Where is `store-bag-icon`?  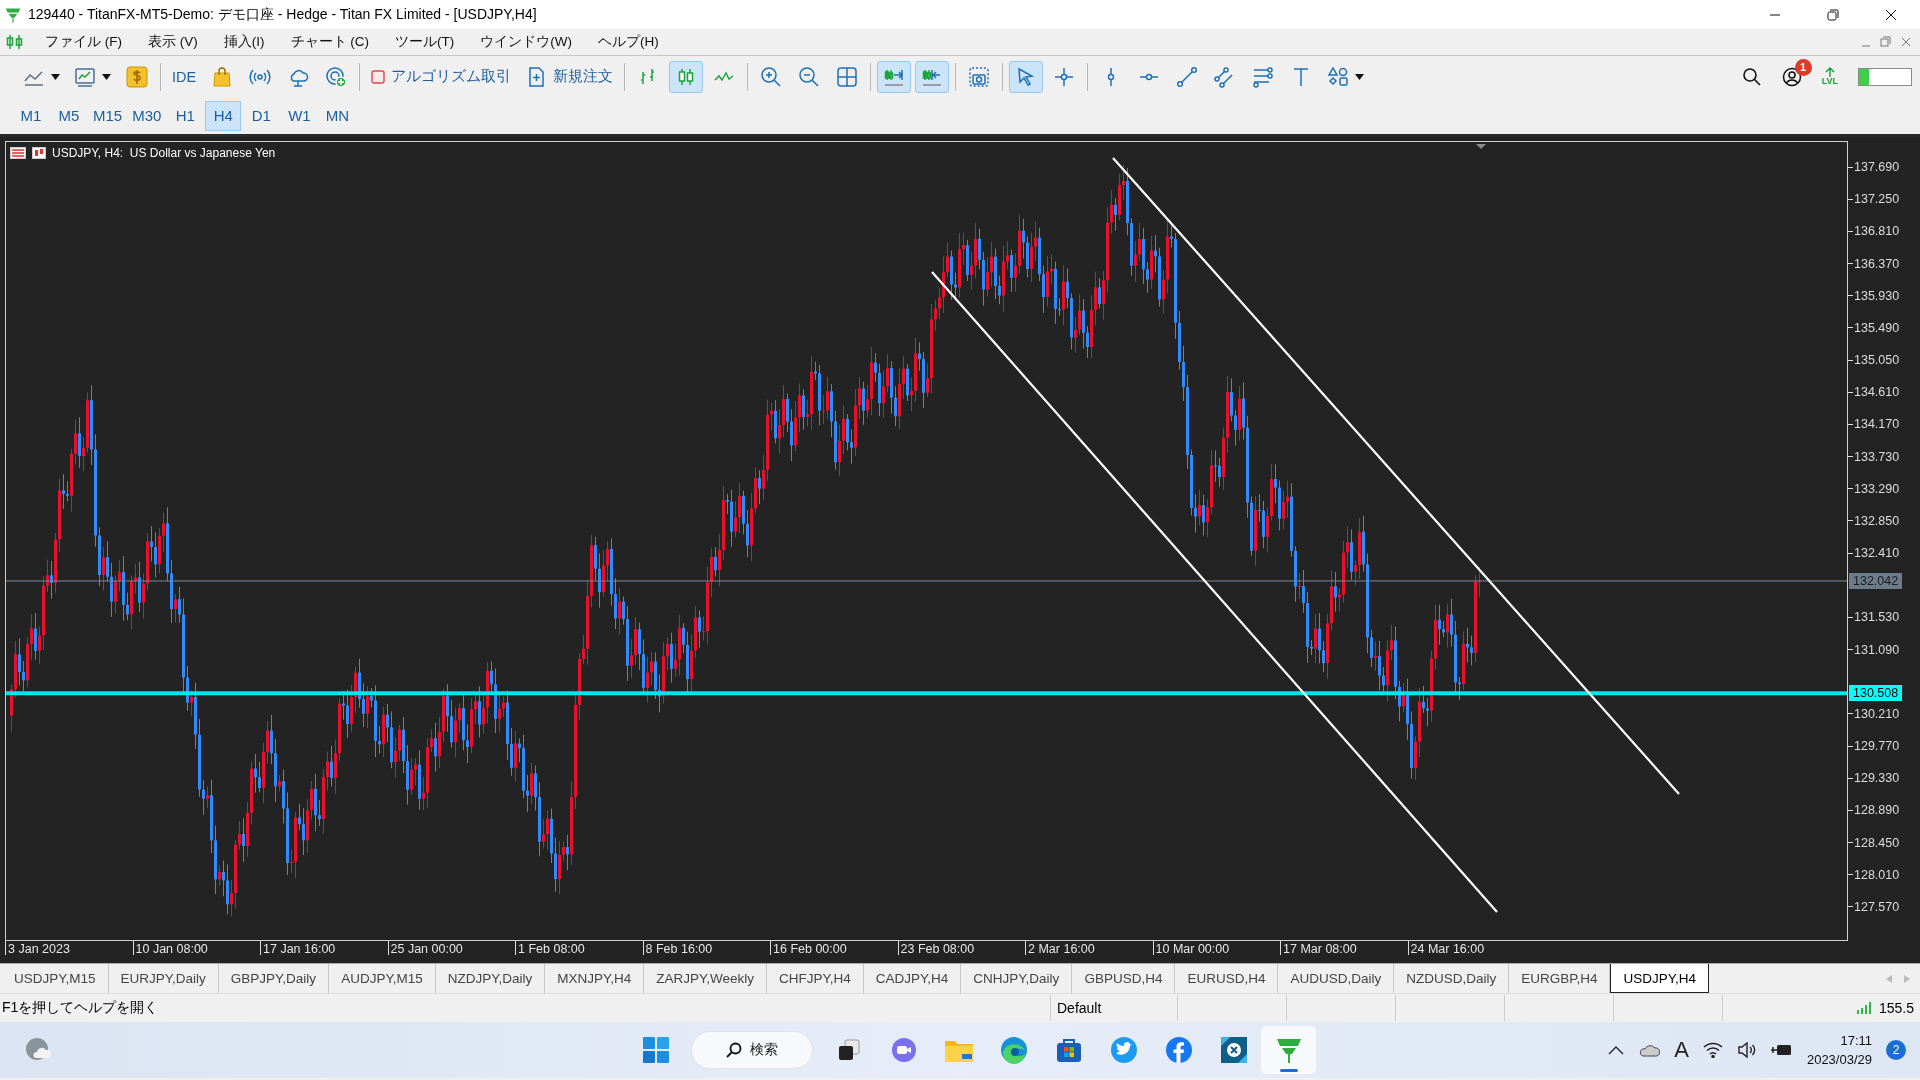 store-bag-icon is located at coordinates (1068, 1050).